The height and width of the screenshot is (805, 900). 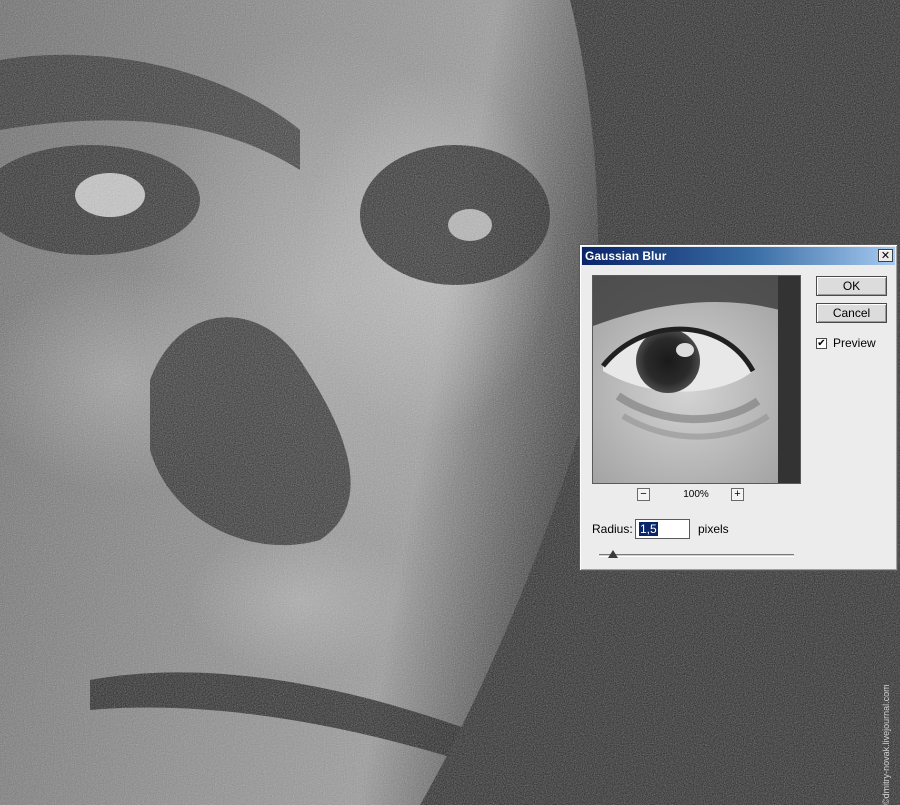 What do you see at coordinates (713, 529) in the screenshot?
I see `radius-units-label: pixels` at bounding box center [713, 529].